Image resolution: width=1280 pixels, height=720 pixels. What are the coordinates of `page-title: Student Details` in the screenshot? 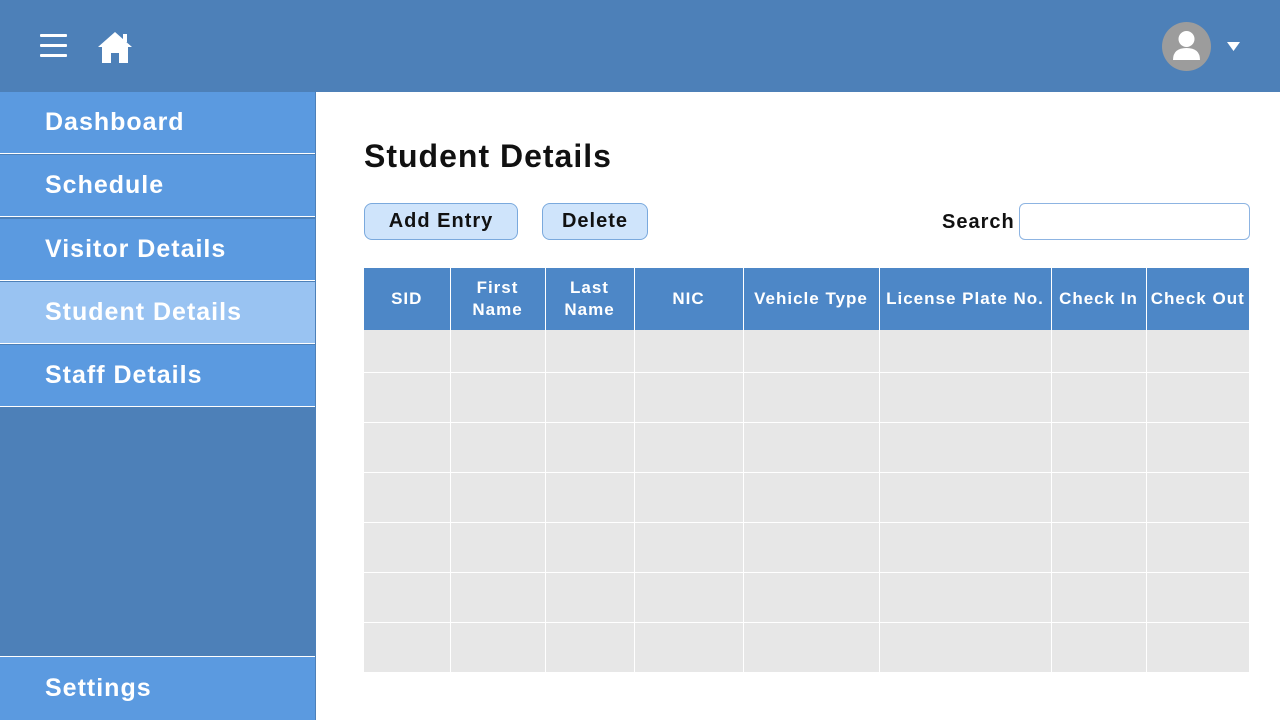 It's located at (488, 156).